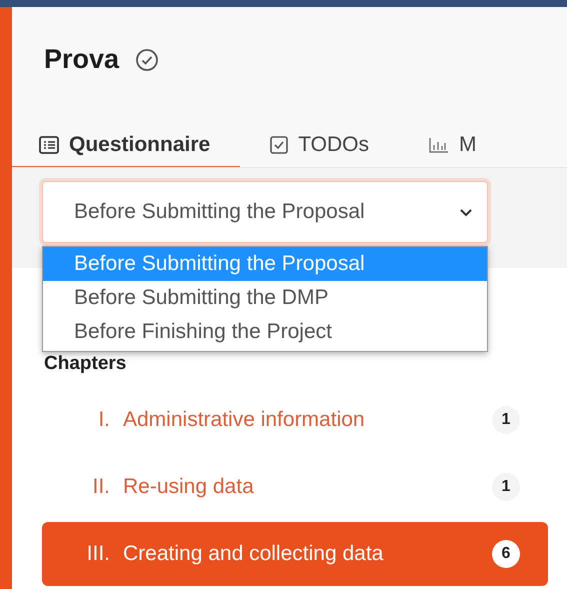  I want to click on tab: M, so click(452, 145).